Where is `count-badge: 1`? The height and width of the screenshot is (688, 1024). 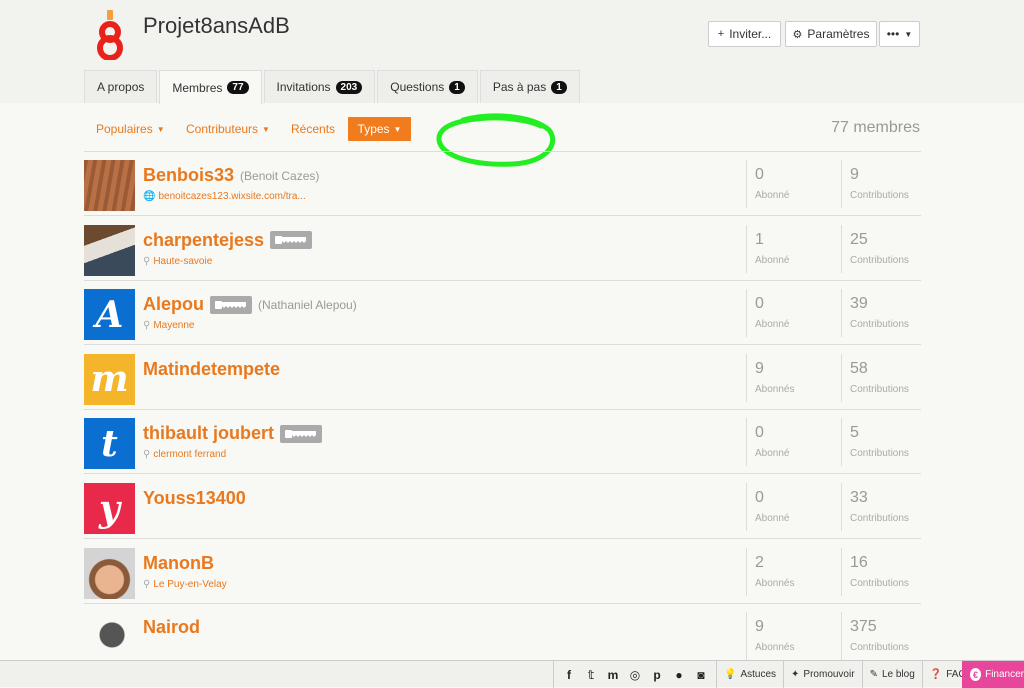 count-badge: 1 is located at coordinates (559, 87).